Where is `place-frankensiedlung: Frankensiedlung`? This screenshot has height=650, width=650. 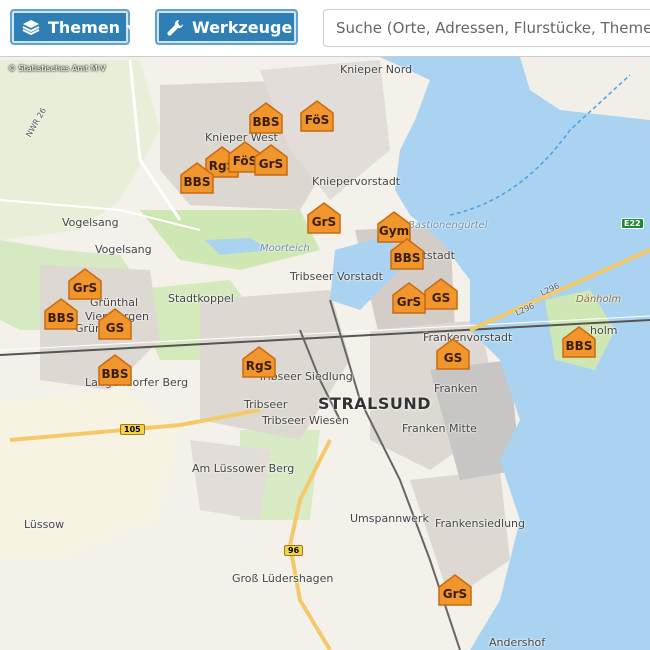
place-frankensiedlung: Frankensiedlung is located at coordinates (480, 523).